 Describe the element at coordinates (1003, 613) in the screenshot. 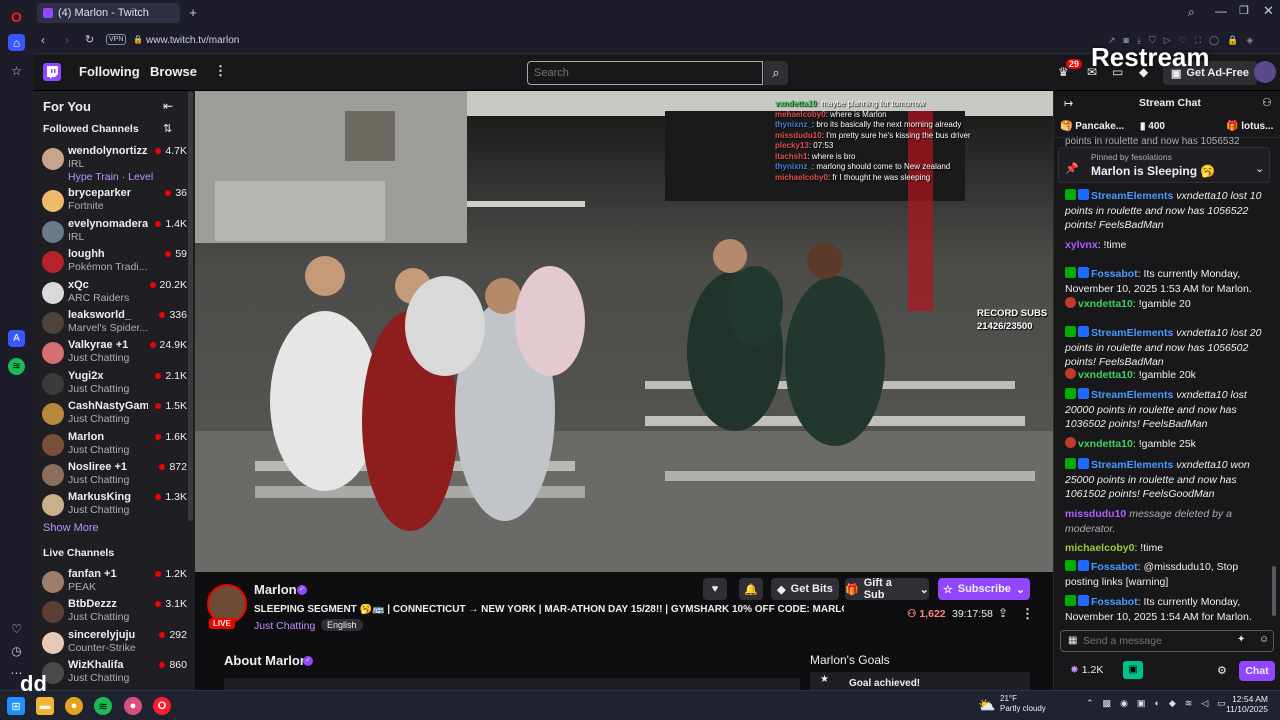

I see `share-icon: ⇪` at that location.